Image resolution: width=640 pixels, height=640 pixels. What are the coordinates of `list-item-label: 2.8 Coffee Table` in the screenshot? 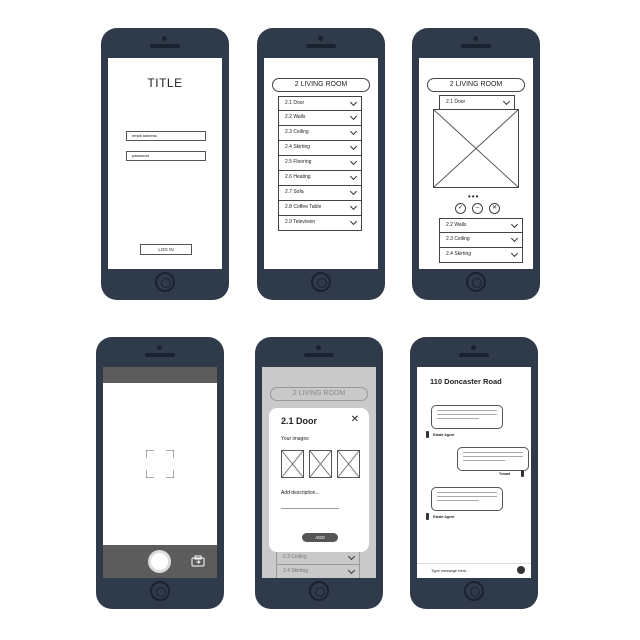 It's located at (303, 207).